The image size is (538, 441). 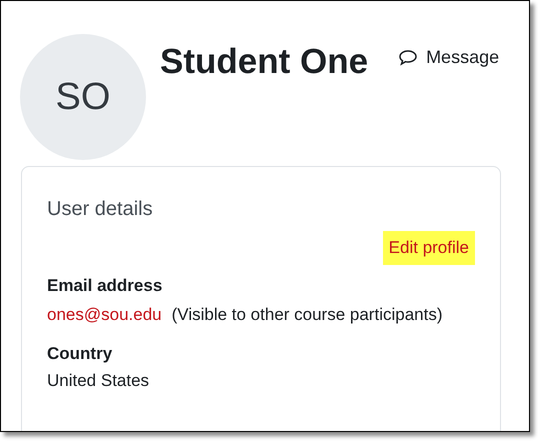 I want to click on field-label: Email address, so click(x=105, y=285).